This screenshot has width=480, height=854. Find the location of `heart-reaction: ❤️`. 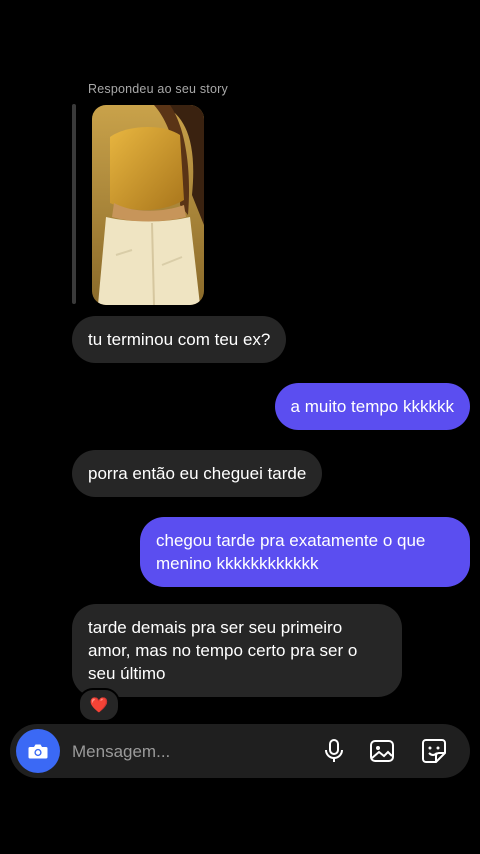

heart-reaction: ❤️ is located at coordinates (99, 705).